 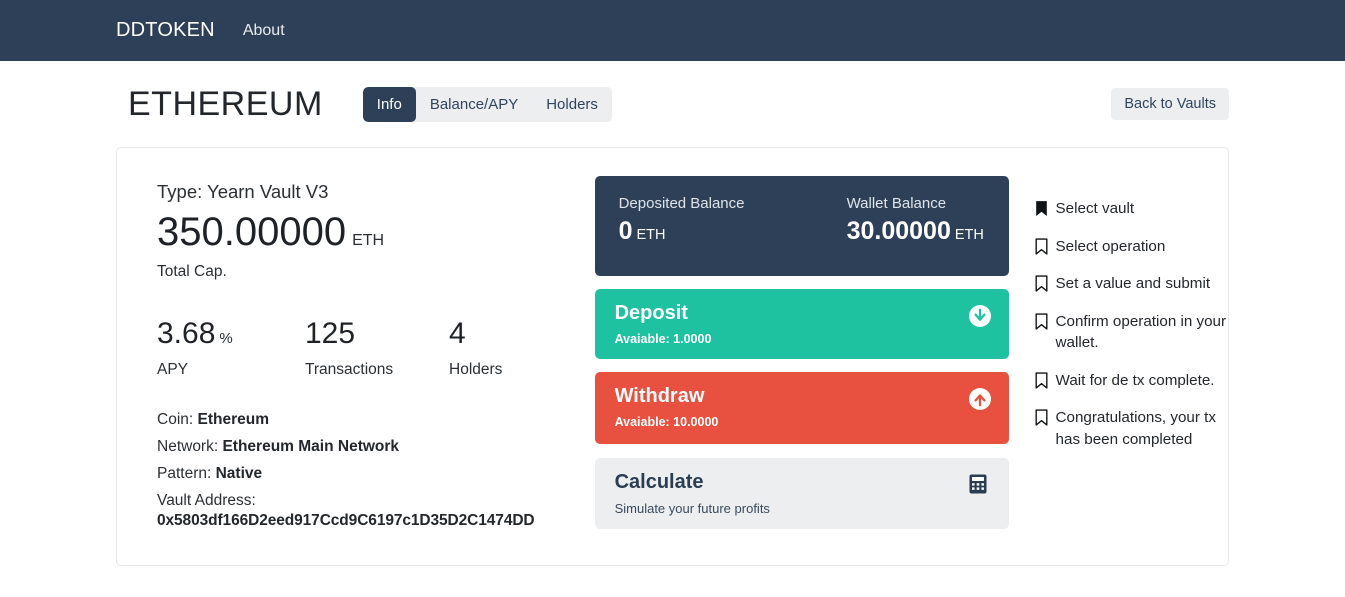 I want to click on step-select-vault-label: Select vault, so click(x=1095, y=208).